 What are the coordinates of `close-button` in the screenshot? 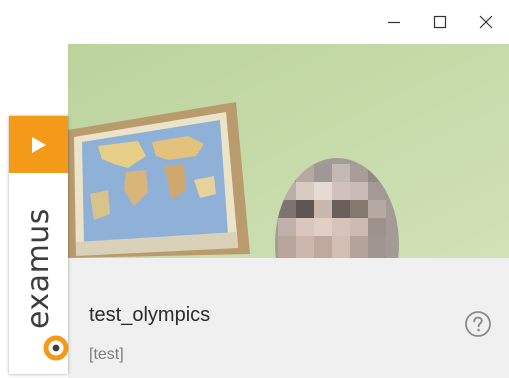 It's located at (486, 22).